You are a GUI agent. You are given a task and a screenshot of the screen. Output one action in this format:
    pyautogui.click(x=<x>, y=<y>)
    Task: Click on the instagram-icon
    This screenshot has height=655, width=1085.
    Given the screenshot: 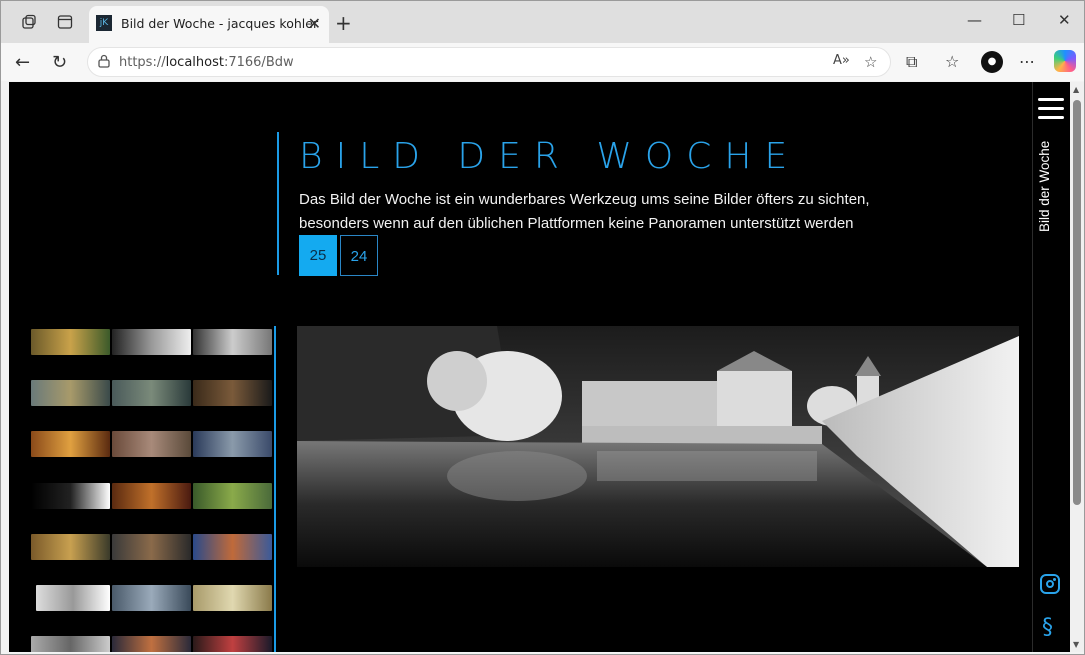 What is the action you would take?
    pyautogui.click(x=1050, y=584)
    